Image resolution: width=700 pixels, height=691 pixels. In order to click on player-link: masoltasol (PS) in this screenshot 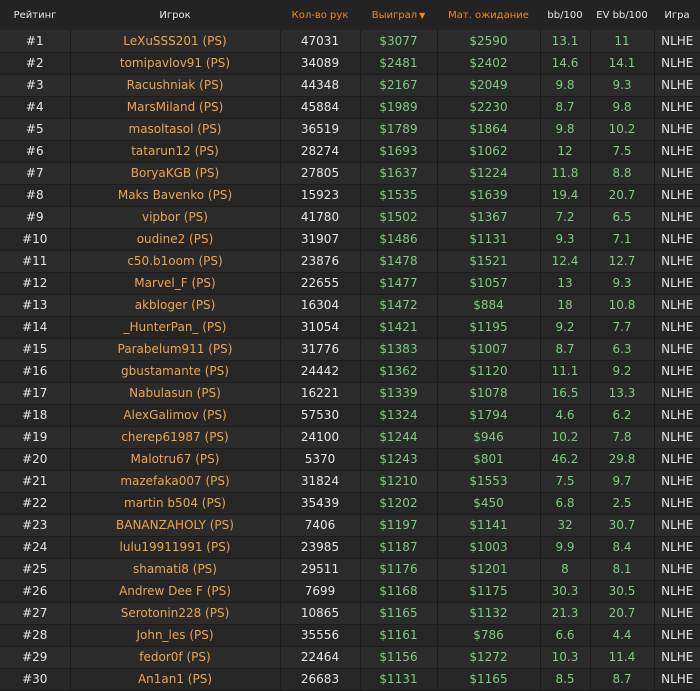, I will do `click(175, 129)`.